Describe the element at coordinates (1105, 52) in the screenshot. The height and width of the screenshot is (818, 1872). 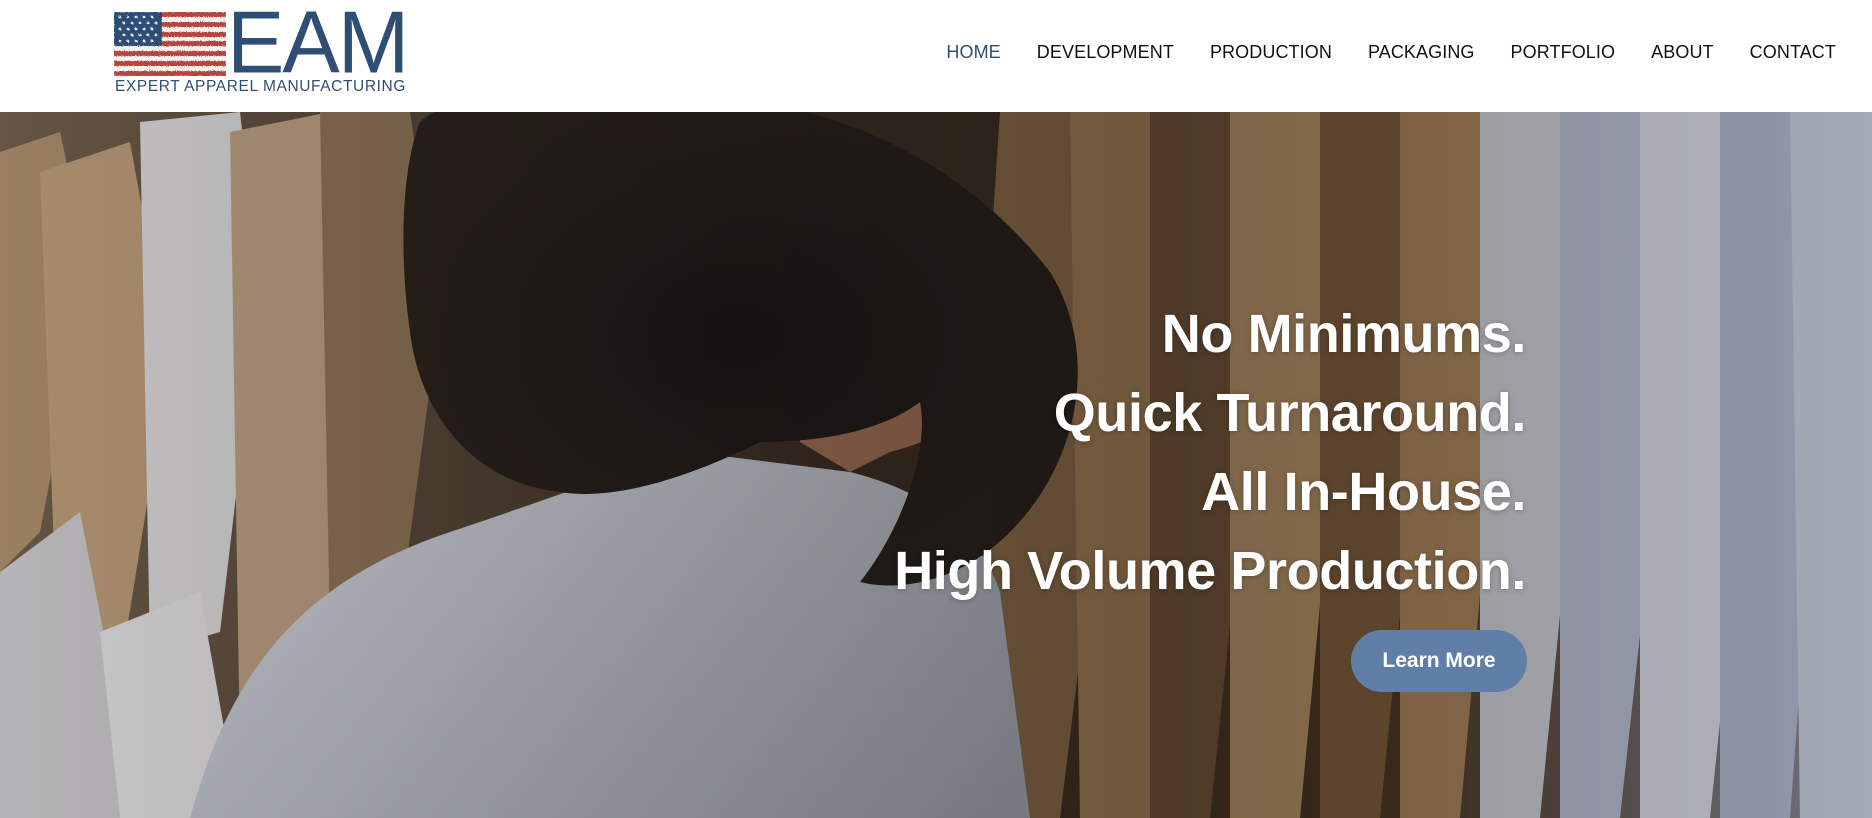
I see `nav-item-development: DEVELOPMENT` at that location.